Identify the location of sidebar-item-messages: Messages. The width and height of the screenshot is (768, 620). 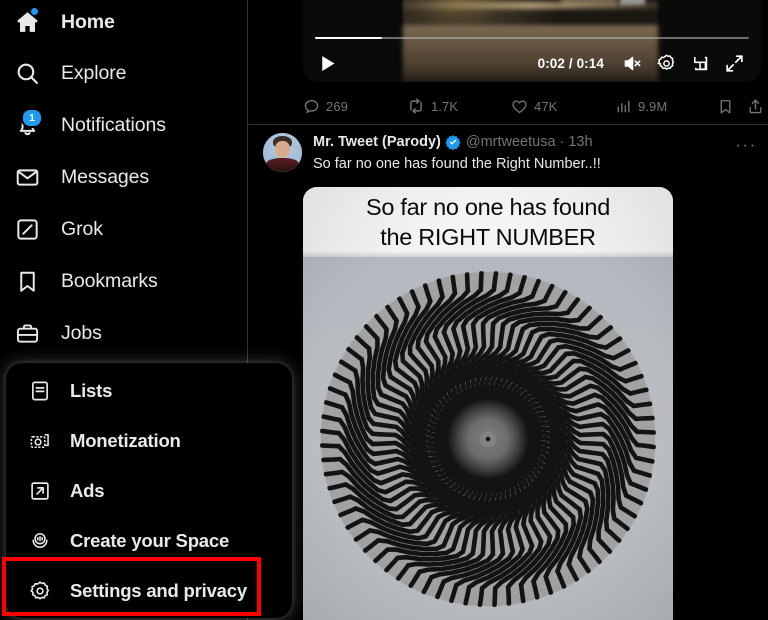
(79, 177).